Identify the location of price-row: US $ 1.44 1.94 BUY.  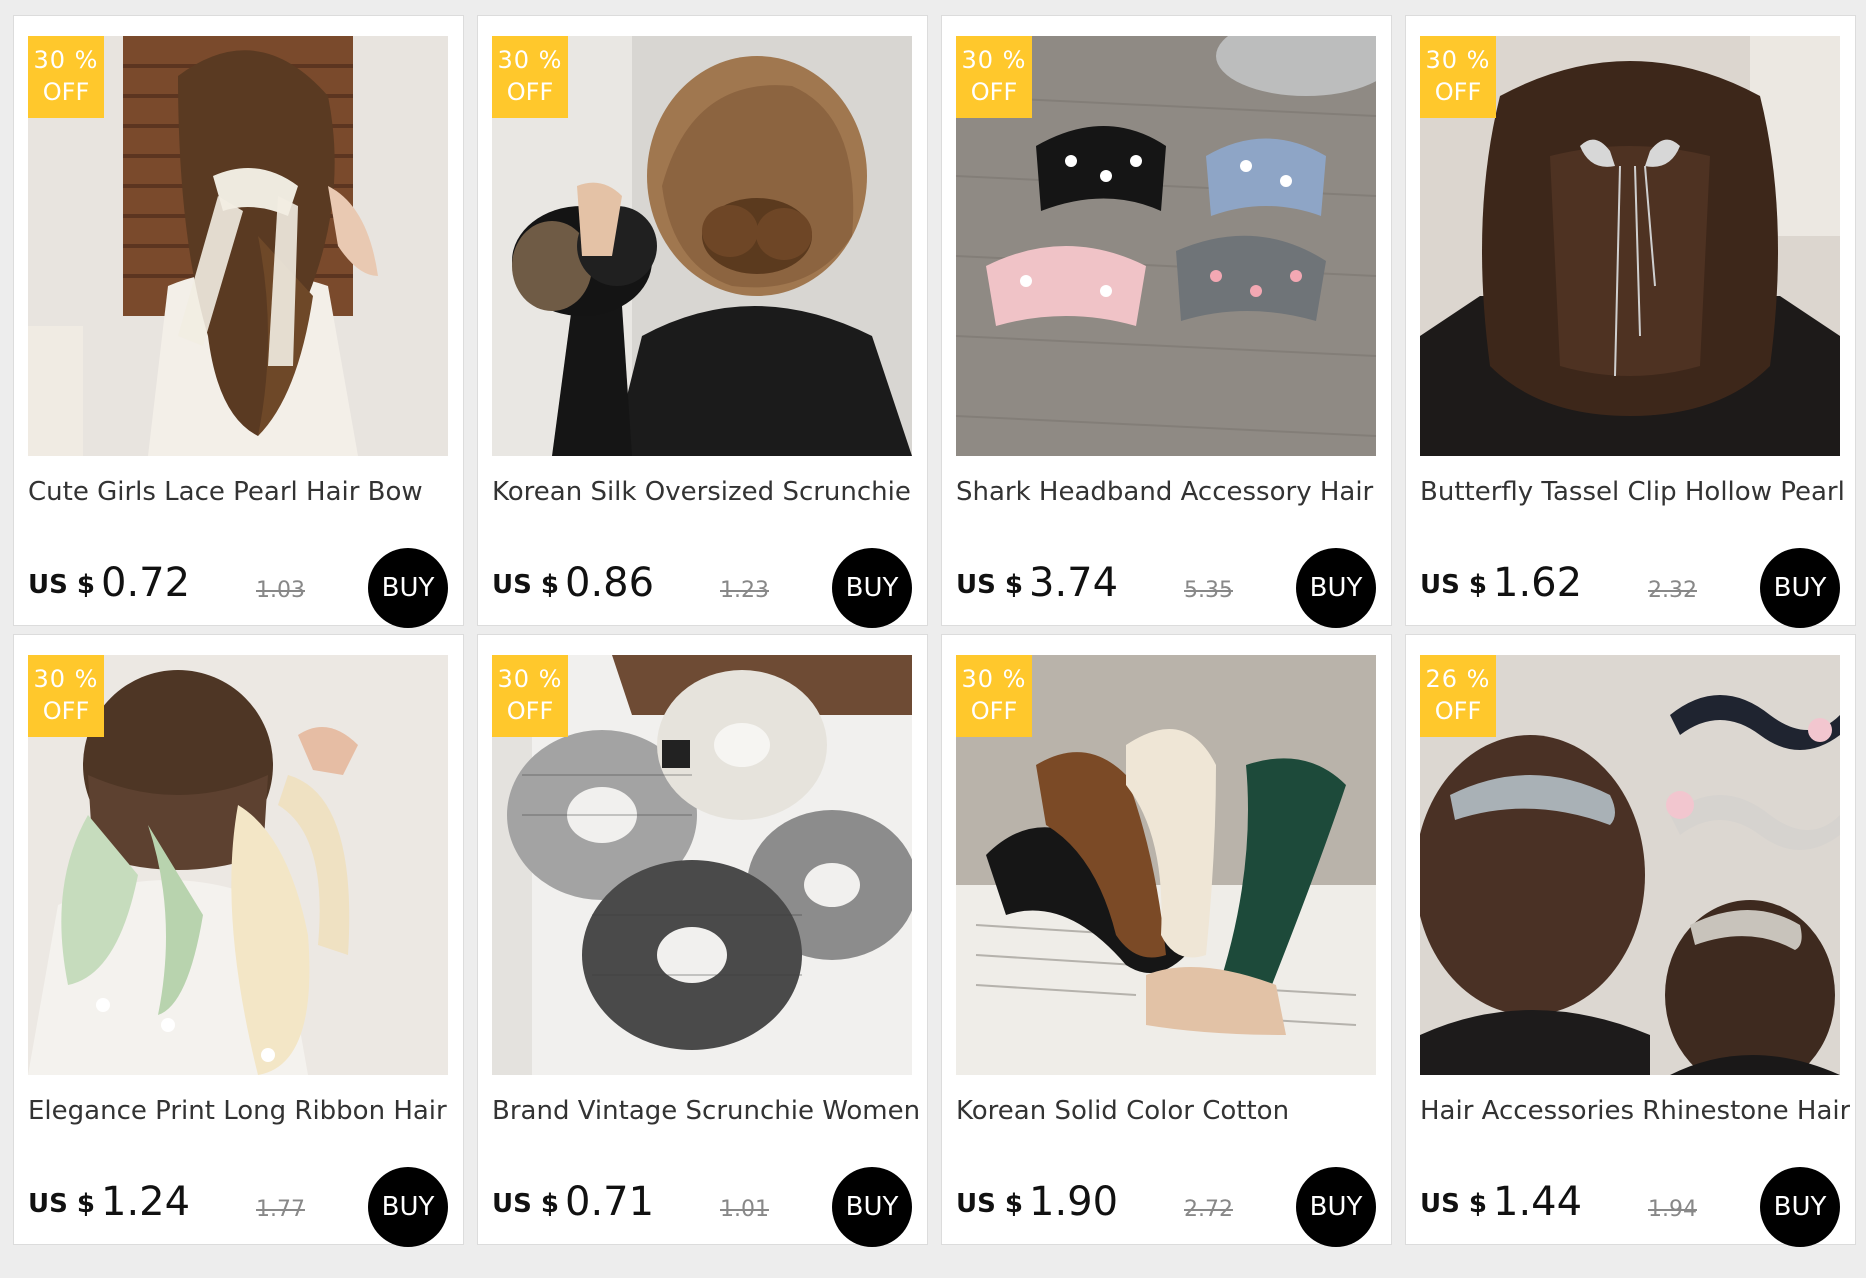
(1630, 1206).